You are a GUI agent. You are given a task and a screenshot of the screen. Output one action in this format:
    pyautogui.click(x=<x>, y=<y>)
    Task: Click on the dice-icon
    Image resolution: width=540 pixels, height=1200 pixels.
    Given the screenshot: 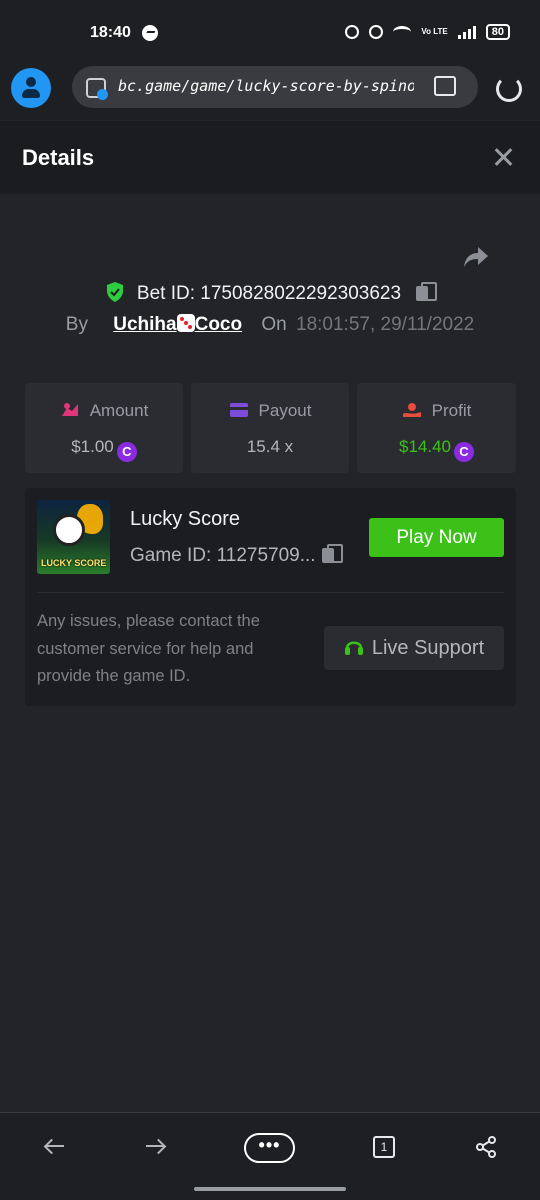 What is the action you would take?
    pyautogui.click(x=185, y=323)
    